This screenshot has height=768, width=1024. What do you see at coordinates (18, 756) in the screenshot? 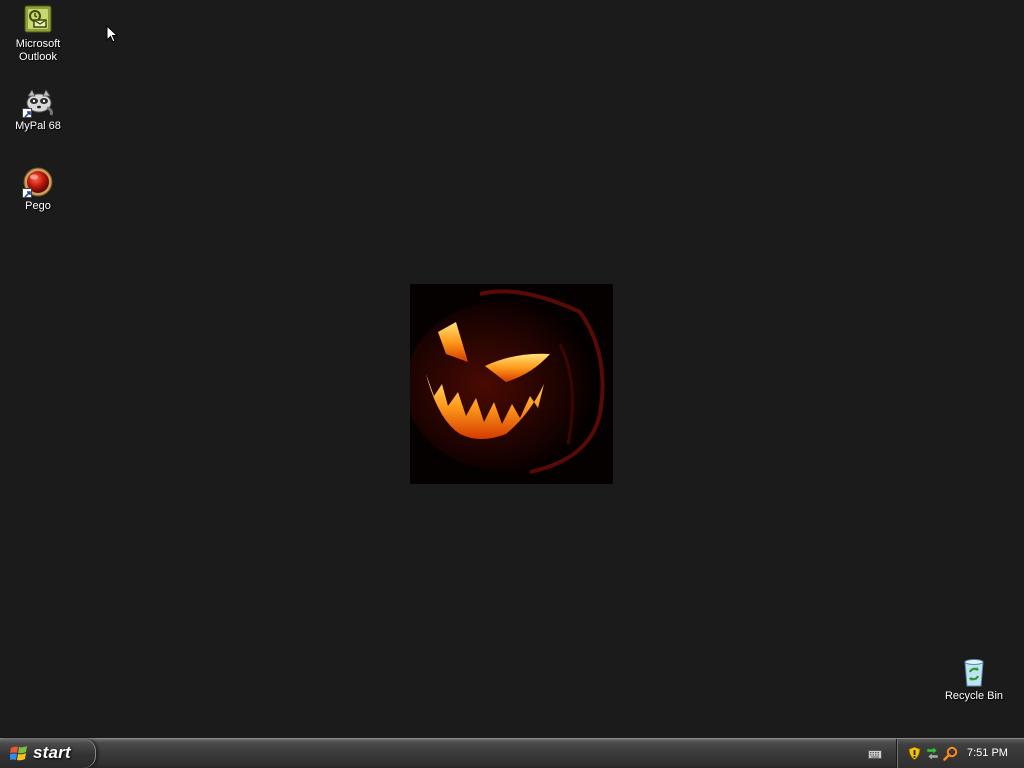
I see `windows-logo-icon` at bounding box center [18, 756].